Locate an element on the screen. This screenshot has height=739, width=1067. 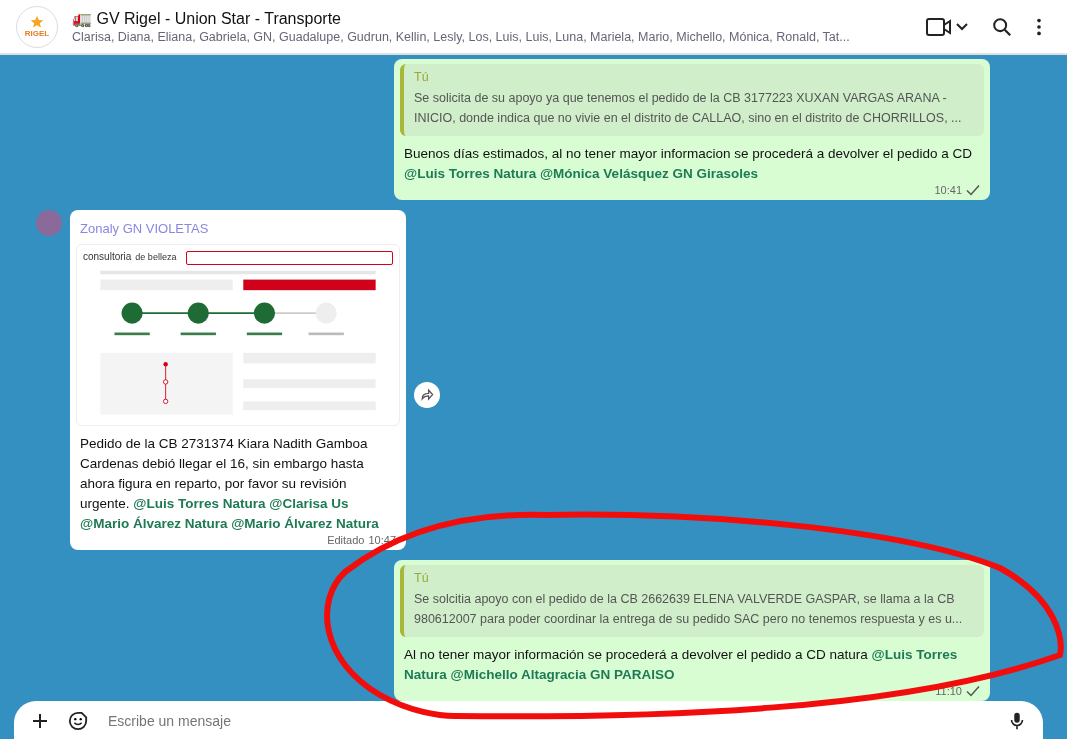
message-text: Pedido de la CB 2731374 Kiara Nadith Gamboa Cardenas debió llegar el 16, sin embargo hasta ahora figura en reparto, por favor su revisión urgente. @Luis Torres Natura @Clarisa Us @Mario Álvarez Natura @Mario Álvarez Natura is located at coordinates (229, 484).